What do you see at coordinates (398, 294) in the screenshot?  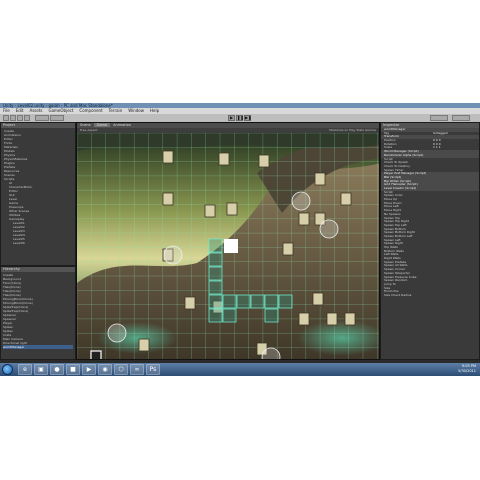 I see `field-label: Size Check Radius` at bounding box center [398, 294].